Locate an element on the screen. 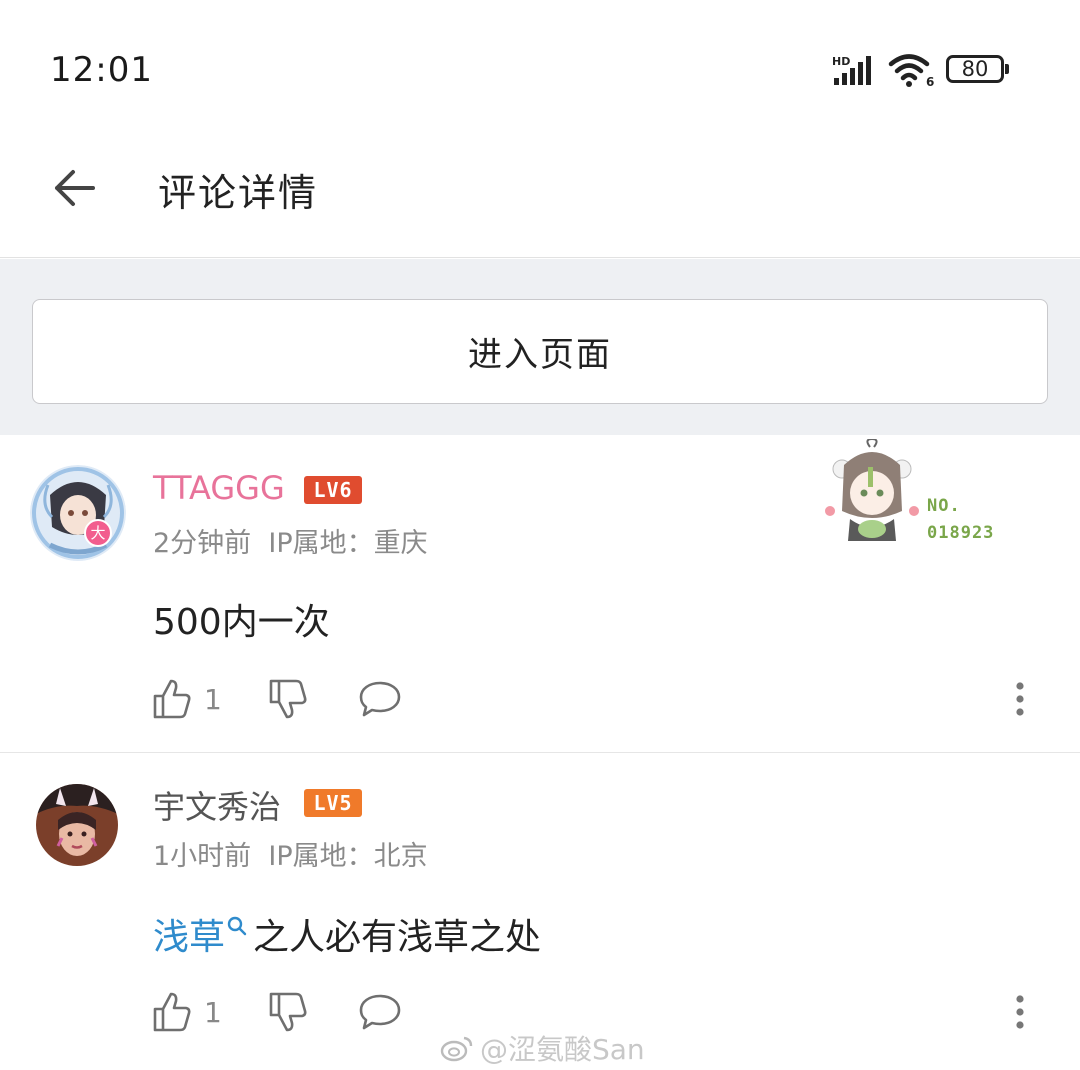 The image size is (1080, 1070). status-bar: 12:01 HD 6 80 is located at coordinates (540, 70).